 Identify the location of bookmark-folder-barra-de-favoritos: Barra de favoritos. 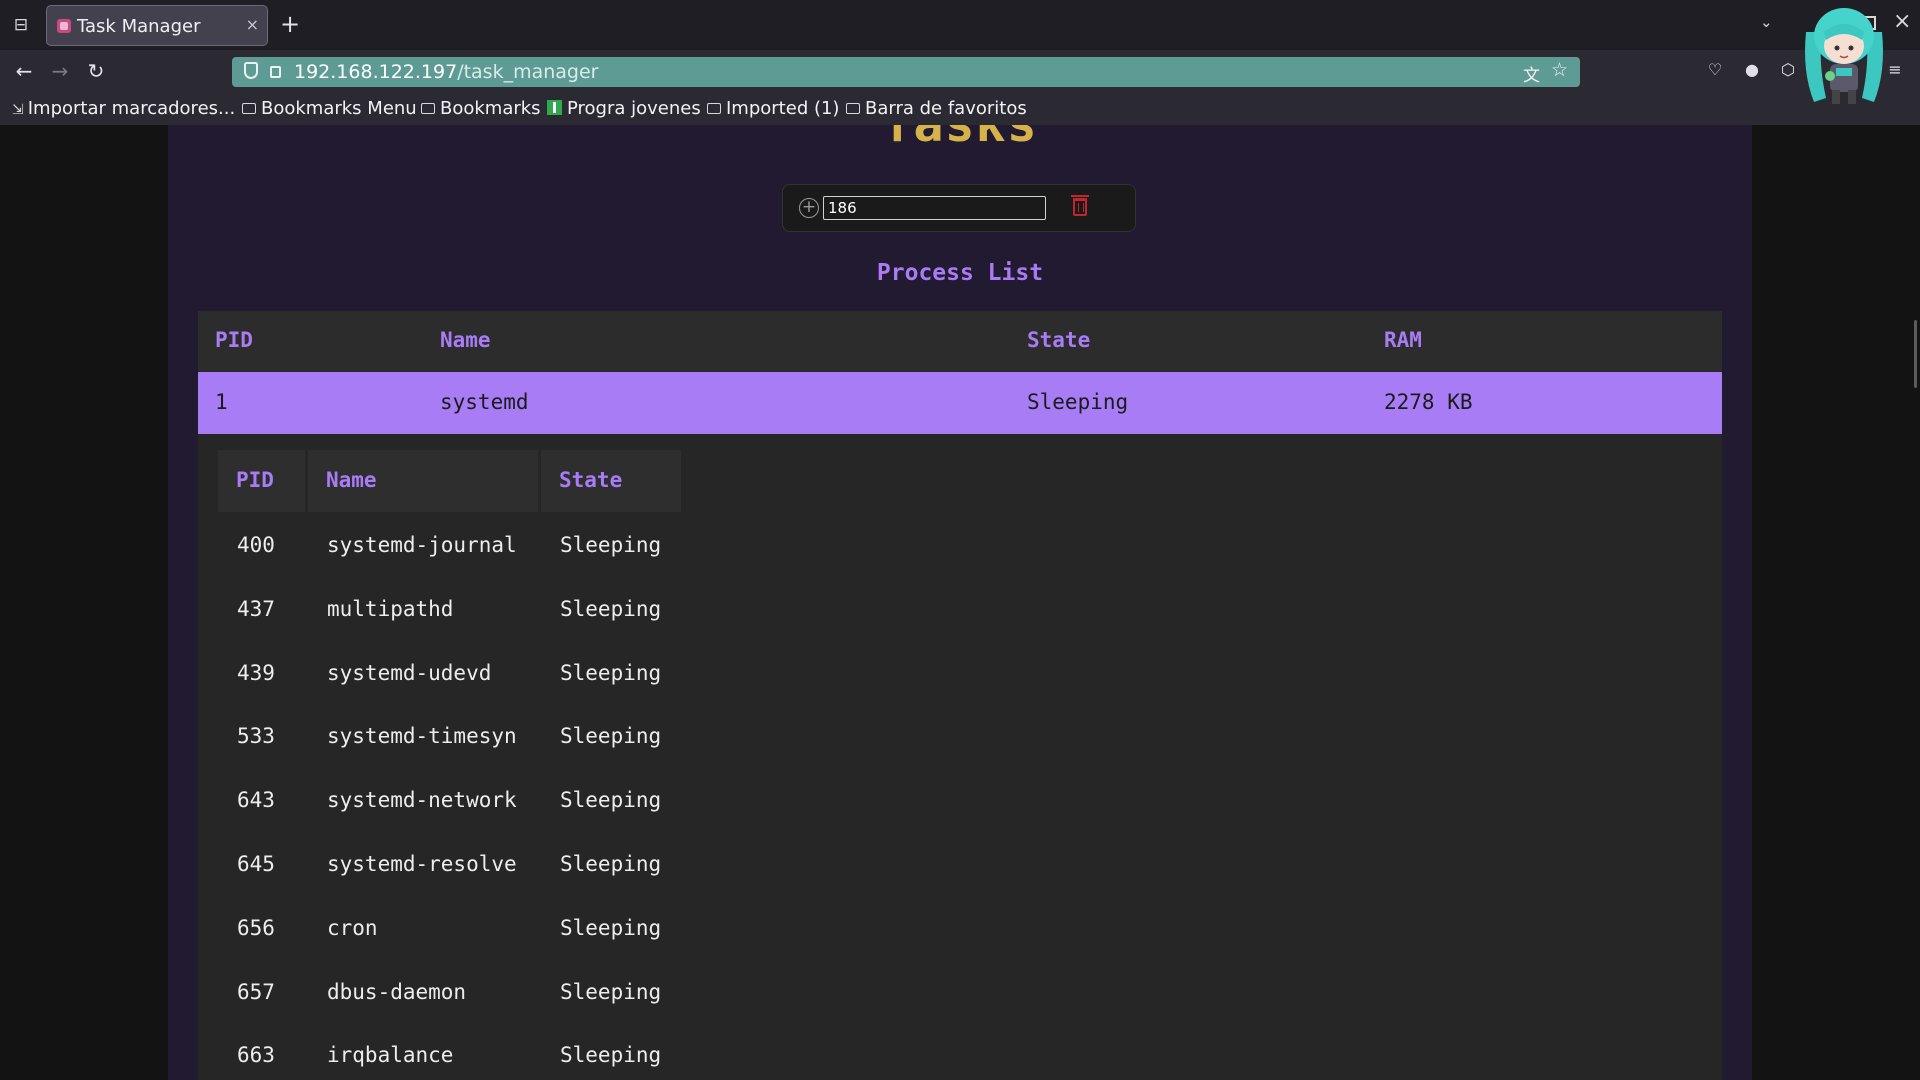
(936, 108).